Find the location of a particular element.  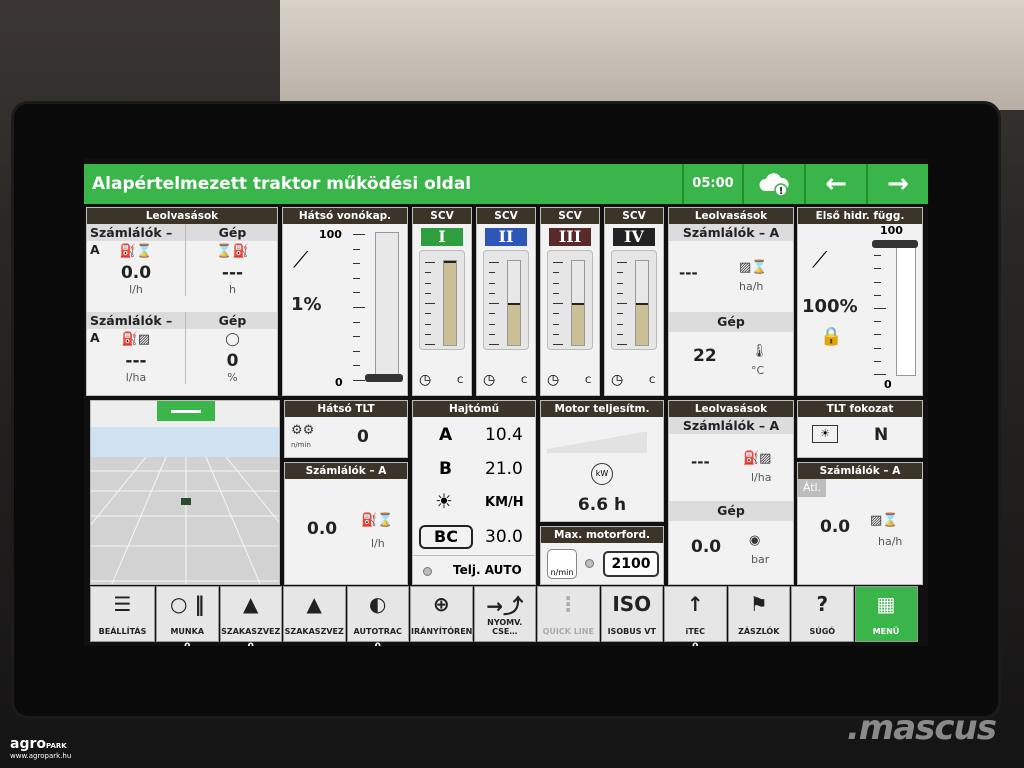

panel-header: Hátsó vonókap. is located at coordinates (345, 216).